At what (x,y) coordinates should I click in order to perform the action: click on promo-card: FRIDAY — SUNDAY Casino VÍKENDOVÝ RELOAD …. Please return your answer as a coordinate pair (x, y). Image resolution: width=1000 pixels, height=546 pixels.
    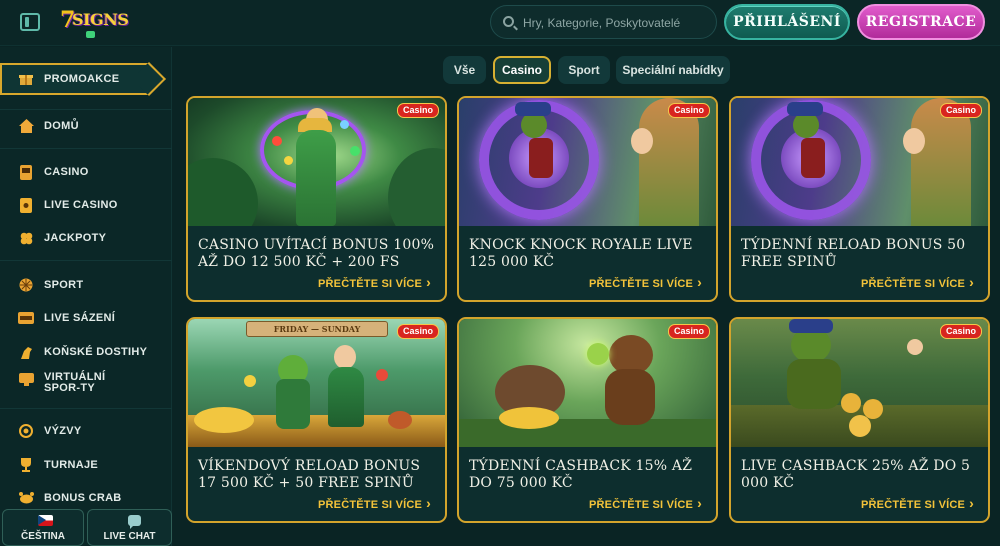
    Looking at the image, I should click on (316, 420).